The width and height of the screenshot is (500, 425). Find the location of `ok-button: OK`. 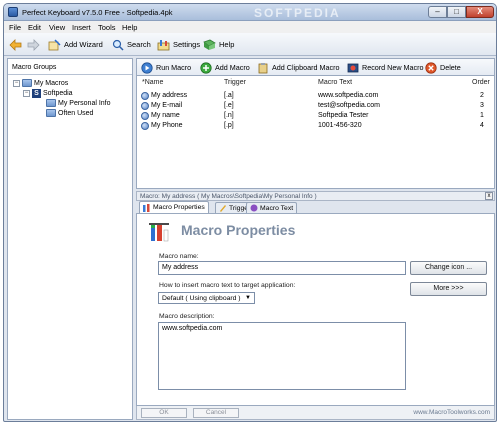

ok-button: OK is located at coordinates (164, 413).